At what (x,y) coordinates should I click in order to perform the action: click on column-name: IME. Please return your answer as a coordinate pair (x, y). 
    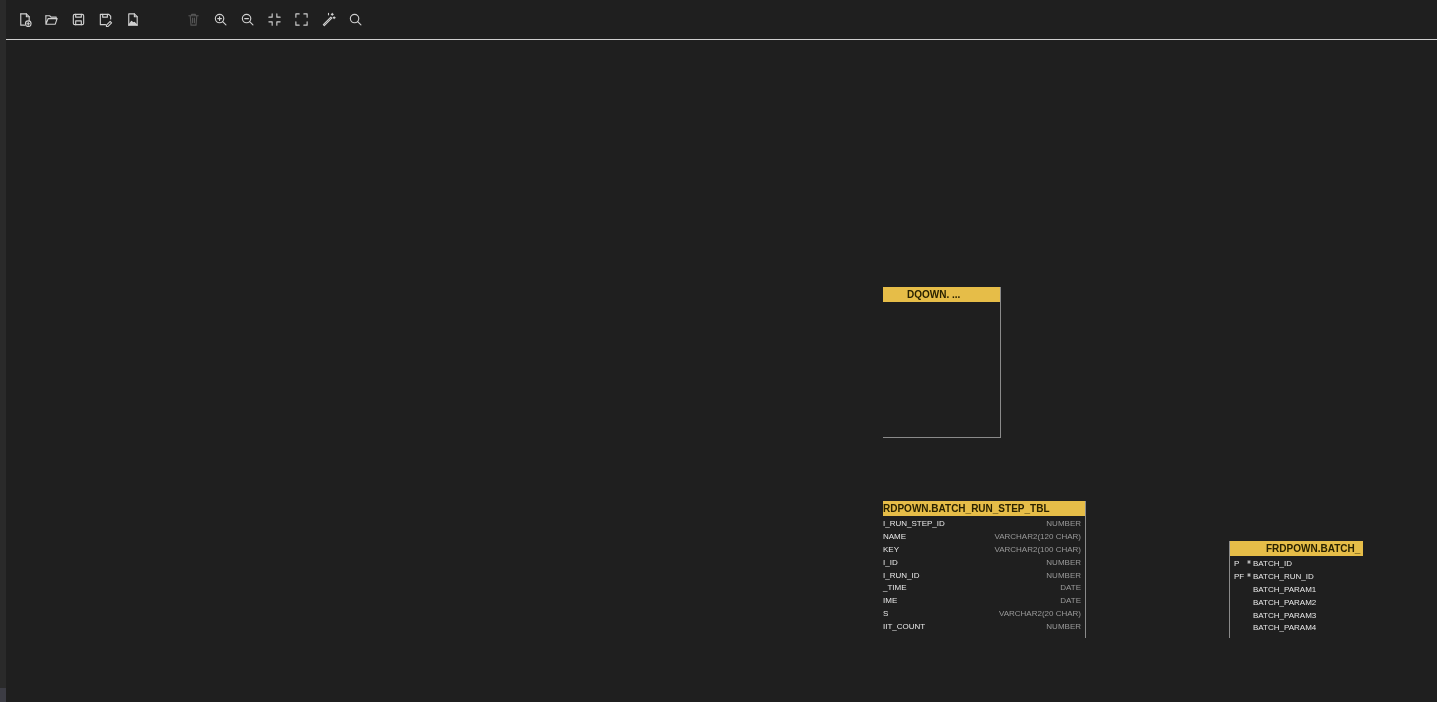
    Looking at the image, I should click on (890, 601).